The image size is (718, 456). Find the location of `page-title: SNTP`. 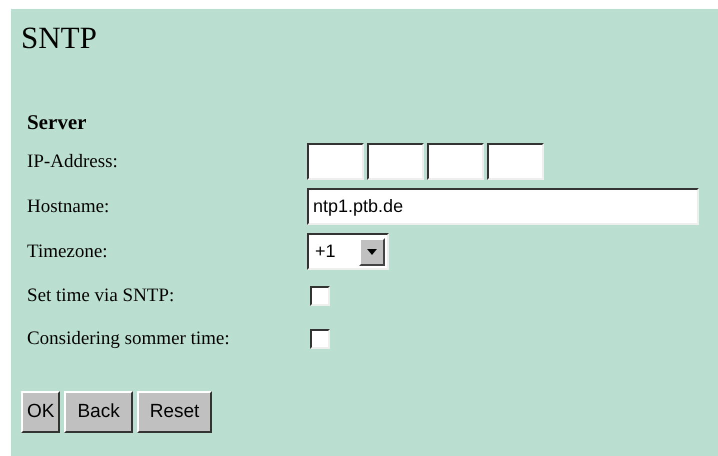

page-title: SNTP is located at coordinates (59, 37).